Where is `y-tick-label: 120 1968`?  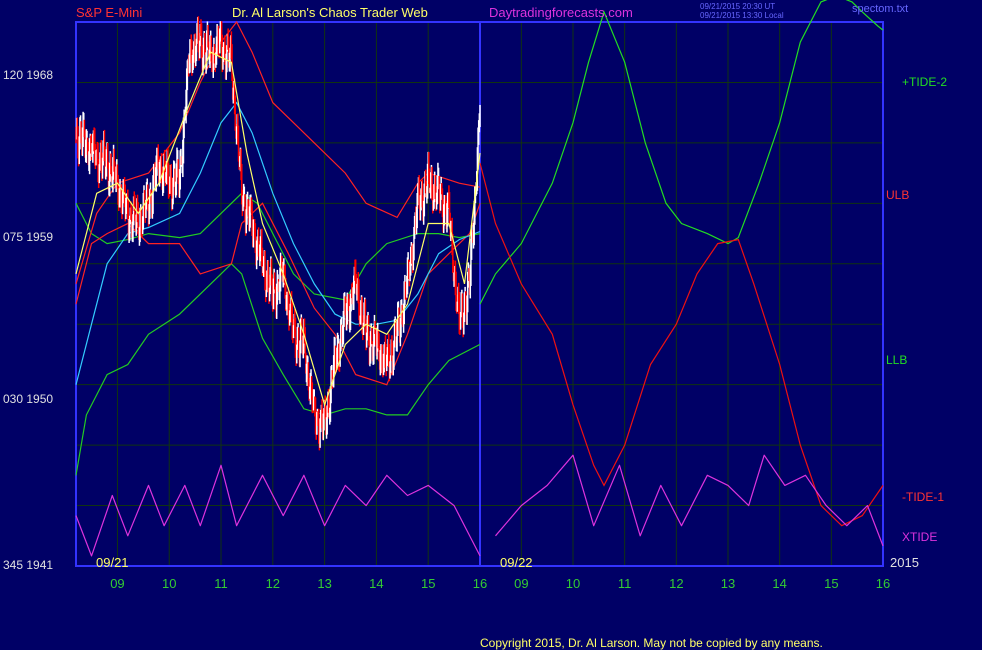
y-tick-label: 120 1968 is located at coordinates (28, 75).